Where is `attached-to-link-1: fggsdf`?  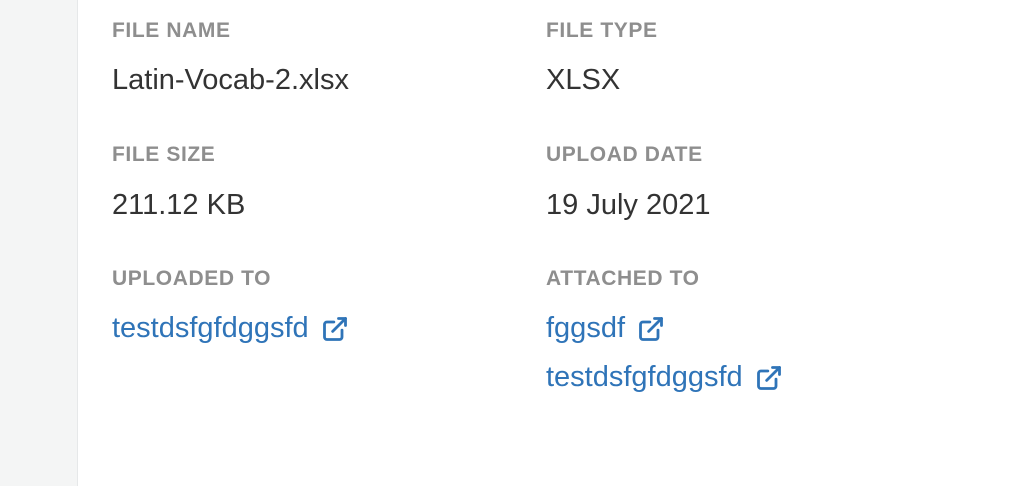 attached-to-link-1: fggsdf is located at coordinates (605, 328).